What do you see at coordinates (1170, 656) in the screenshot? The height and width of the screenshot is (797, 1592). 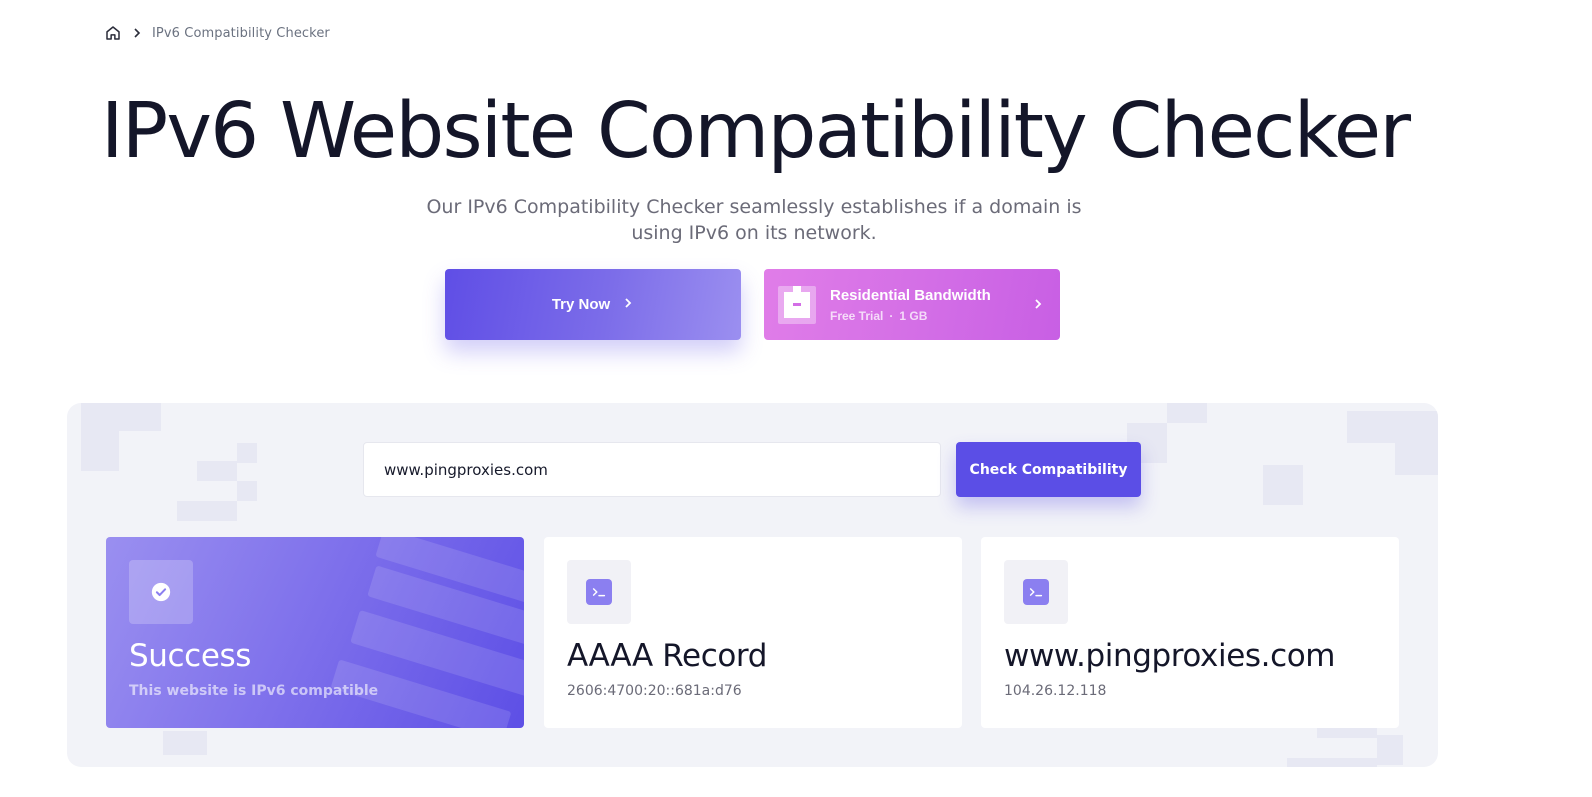 I see `result-title: www.pingproxies.com` at bounding box center [1170, 656].